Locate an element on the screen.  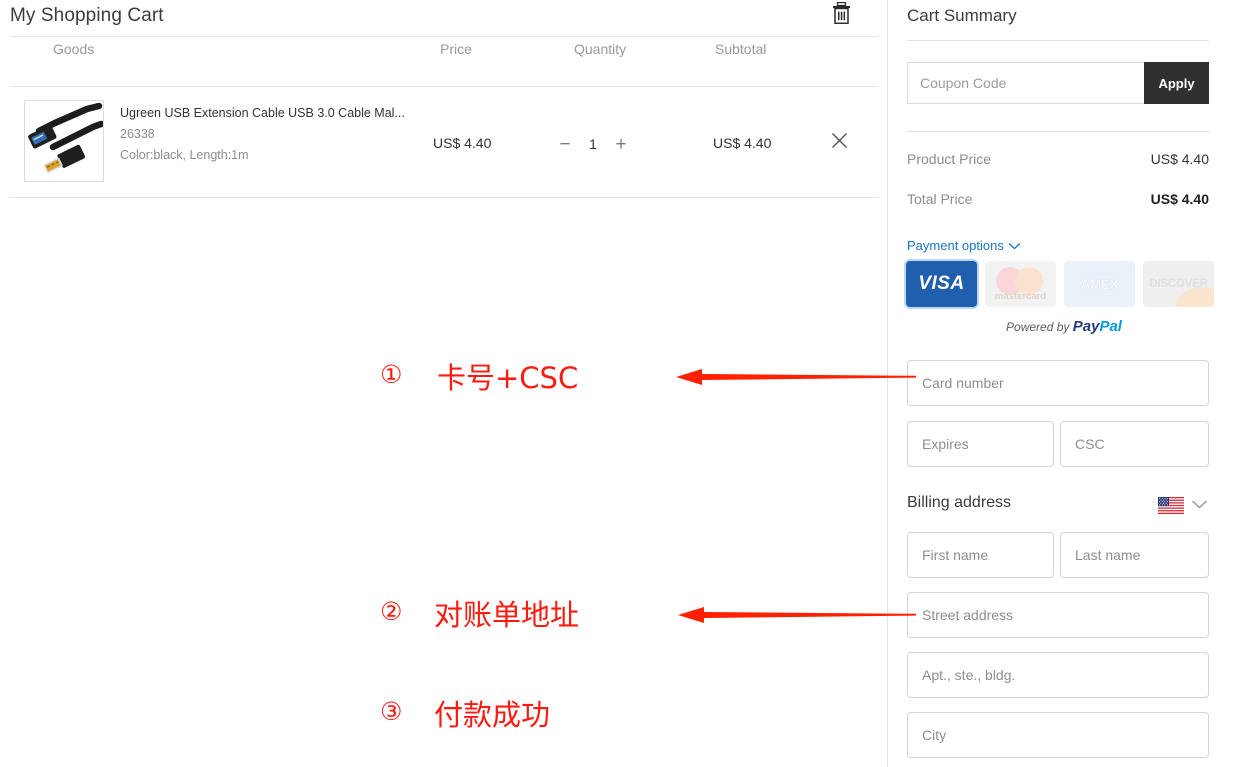
remove-item-button is located at coordinates (839, 143).